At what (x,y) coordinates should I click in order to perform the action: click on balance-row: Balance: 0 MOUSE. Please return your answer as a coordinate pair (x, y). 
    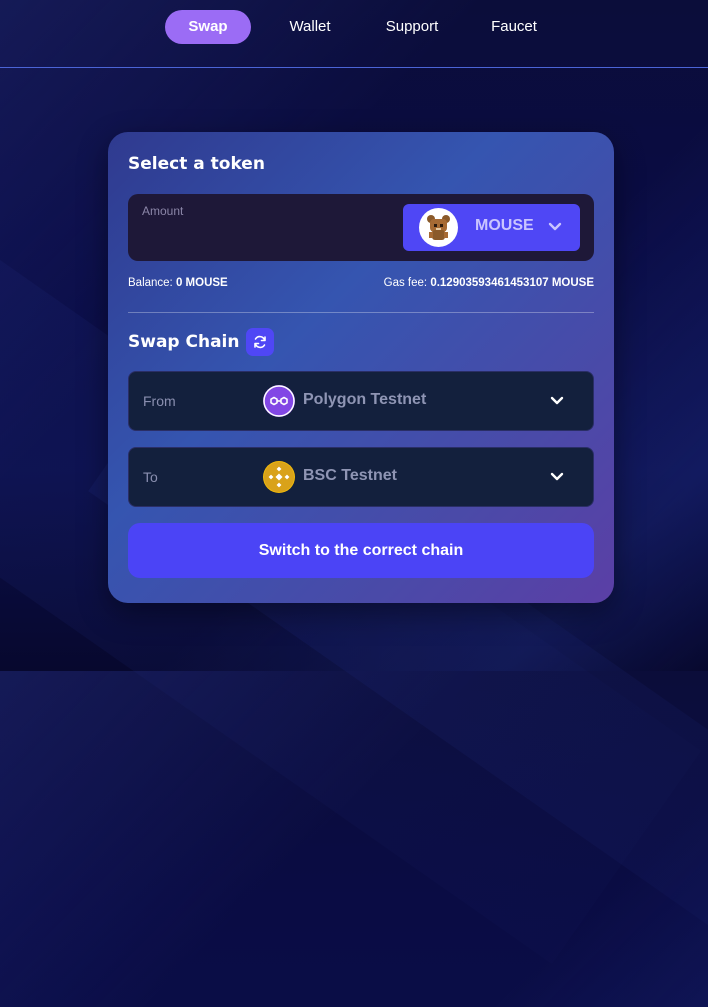
    Looking at the image, I should click on (178, 283).